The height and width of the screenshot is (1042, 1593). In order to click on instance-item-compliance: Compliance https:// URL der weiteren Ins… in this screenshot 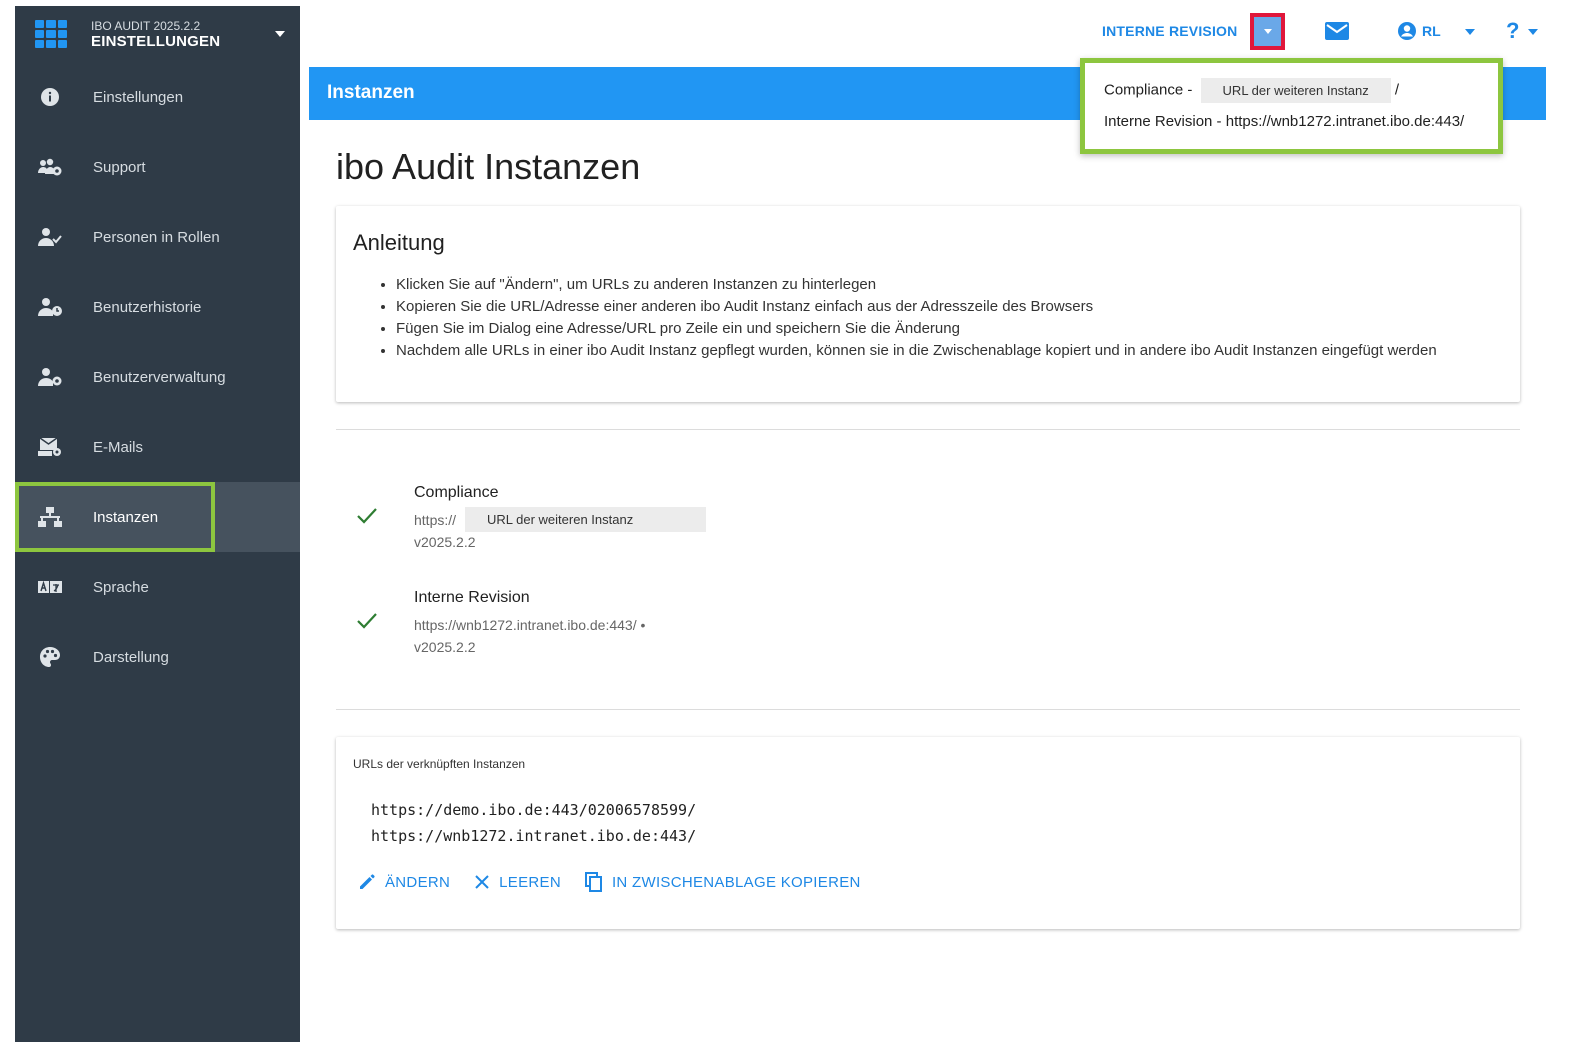, I will do `click(532, 507)`.